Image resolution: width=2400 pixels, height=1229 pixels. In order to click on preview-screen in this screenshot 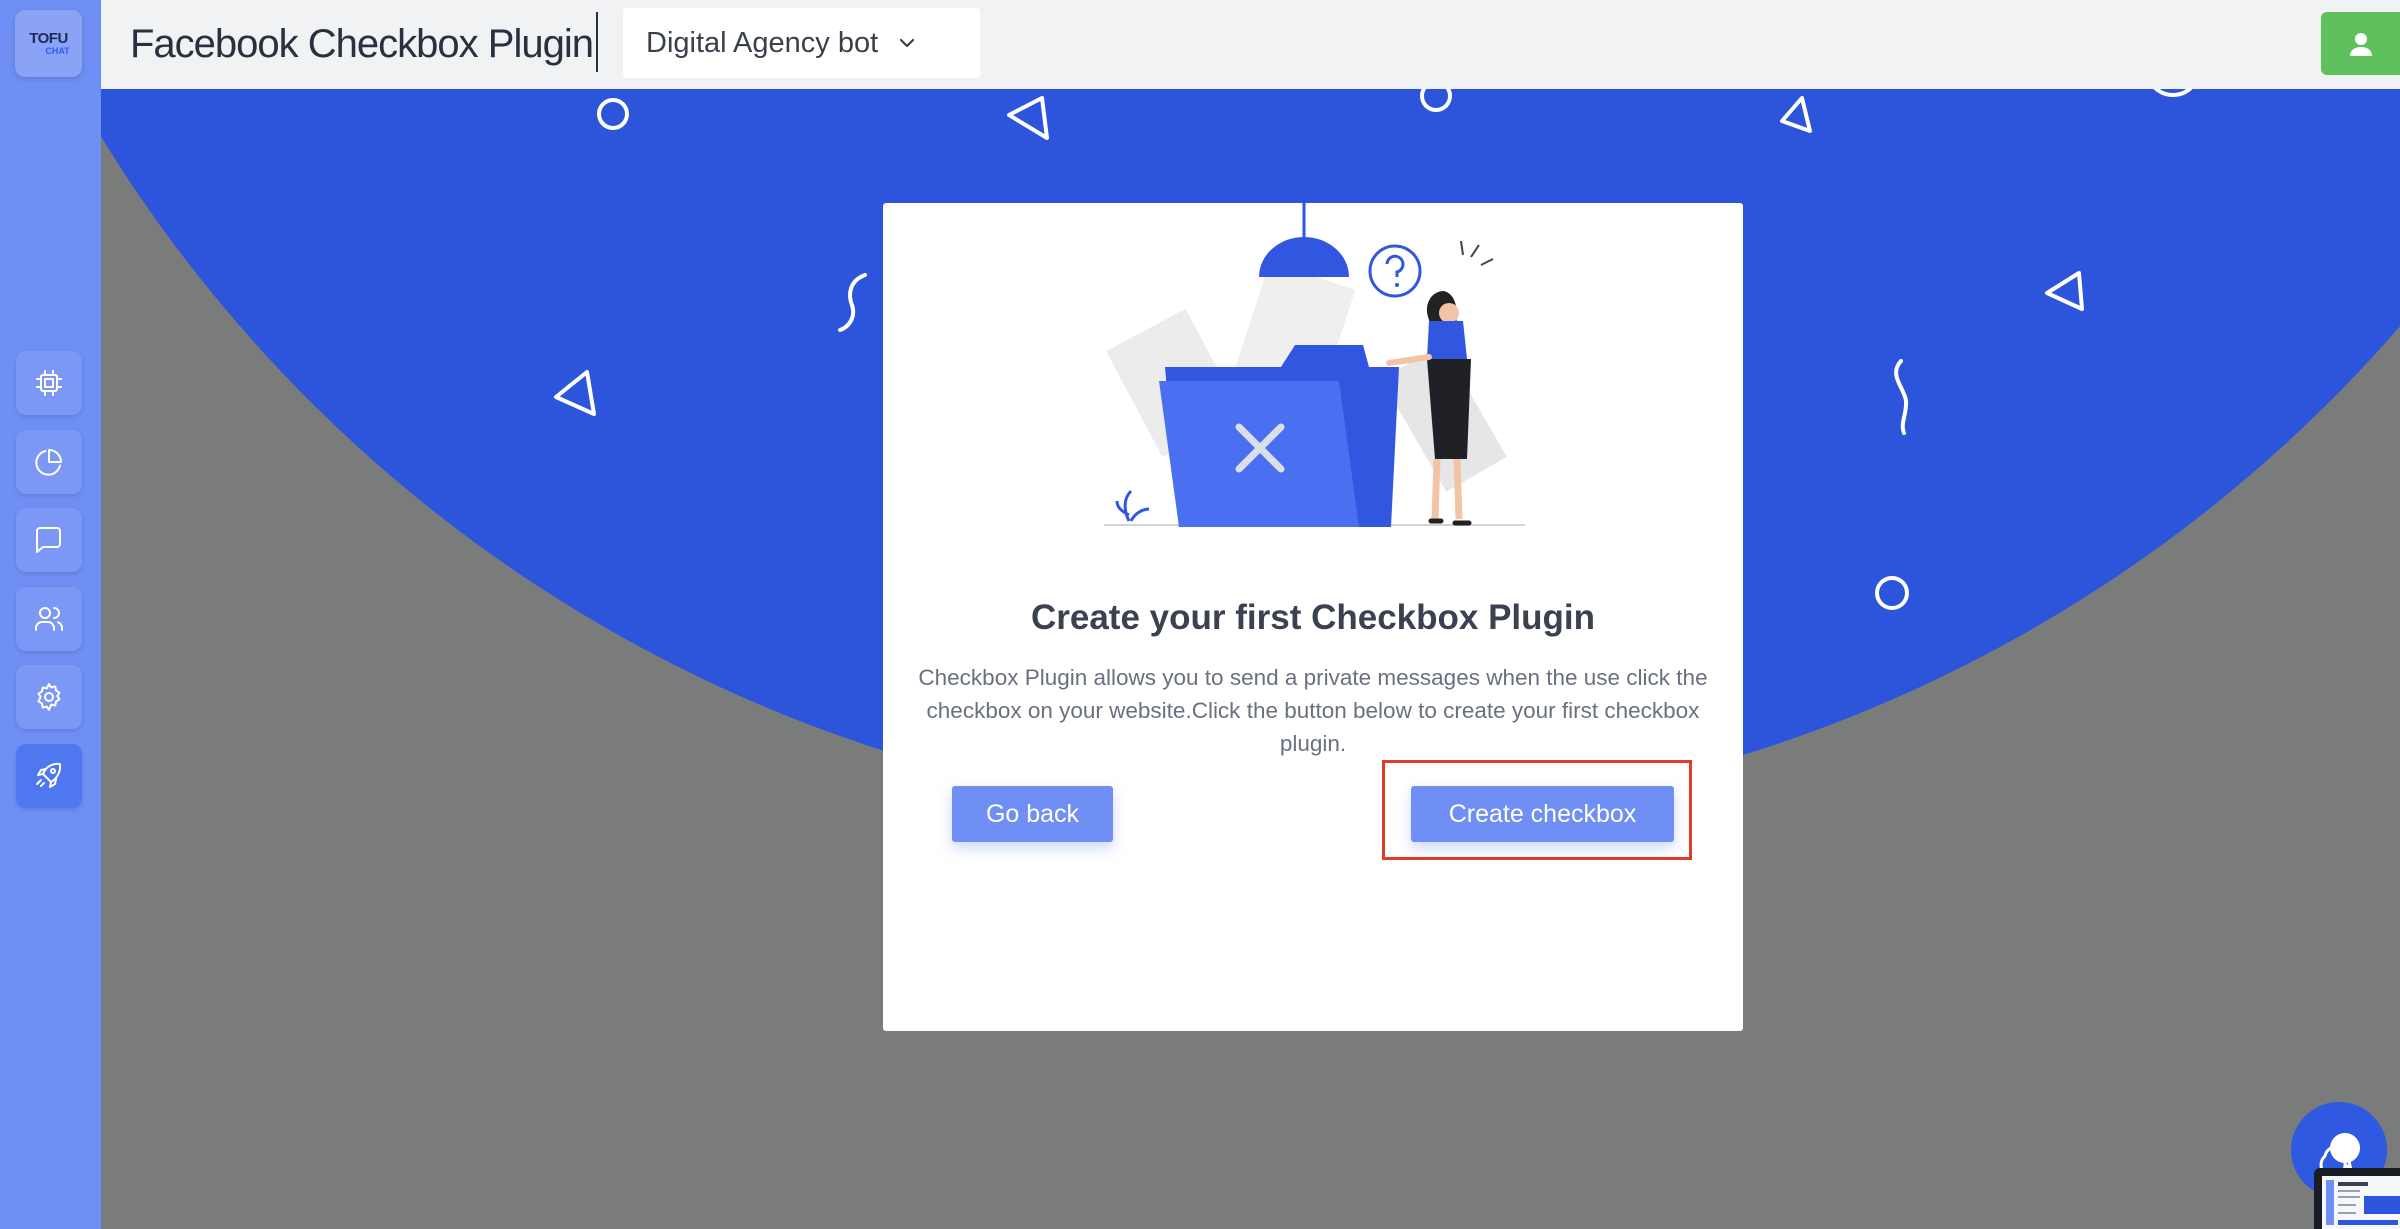, I will do `click(2361, 1202)`.